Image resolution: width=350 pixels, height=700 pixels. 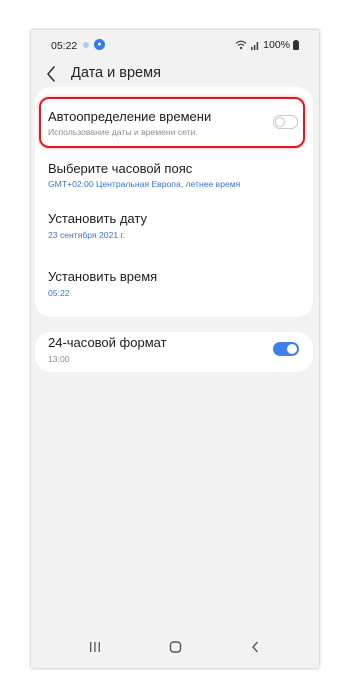 What do you see at coordinates (86, 45) in the screenshot?
I see `notification-dot-icon` at bounding box center [86, 45].